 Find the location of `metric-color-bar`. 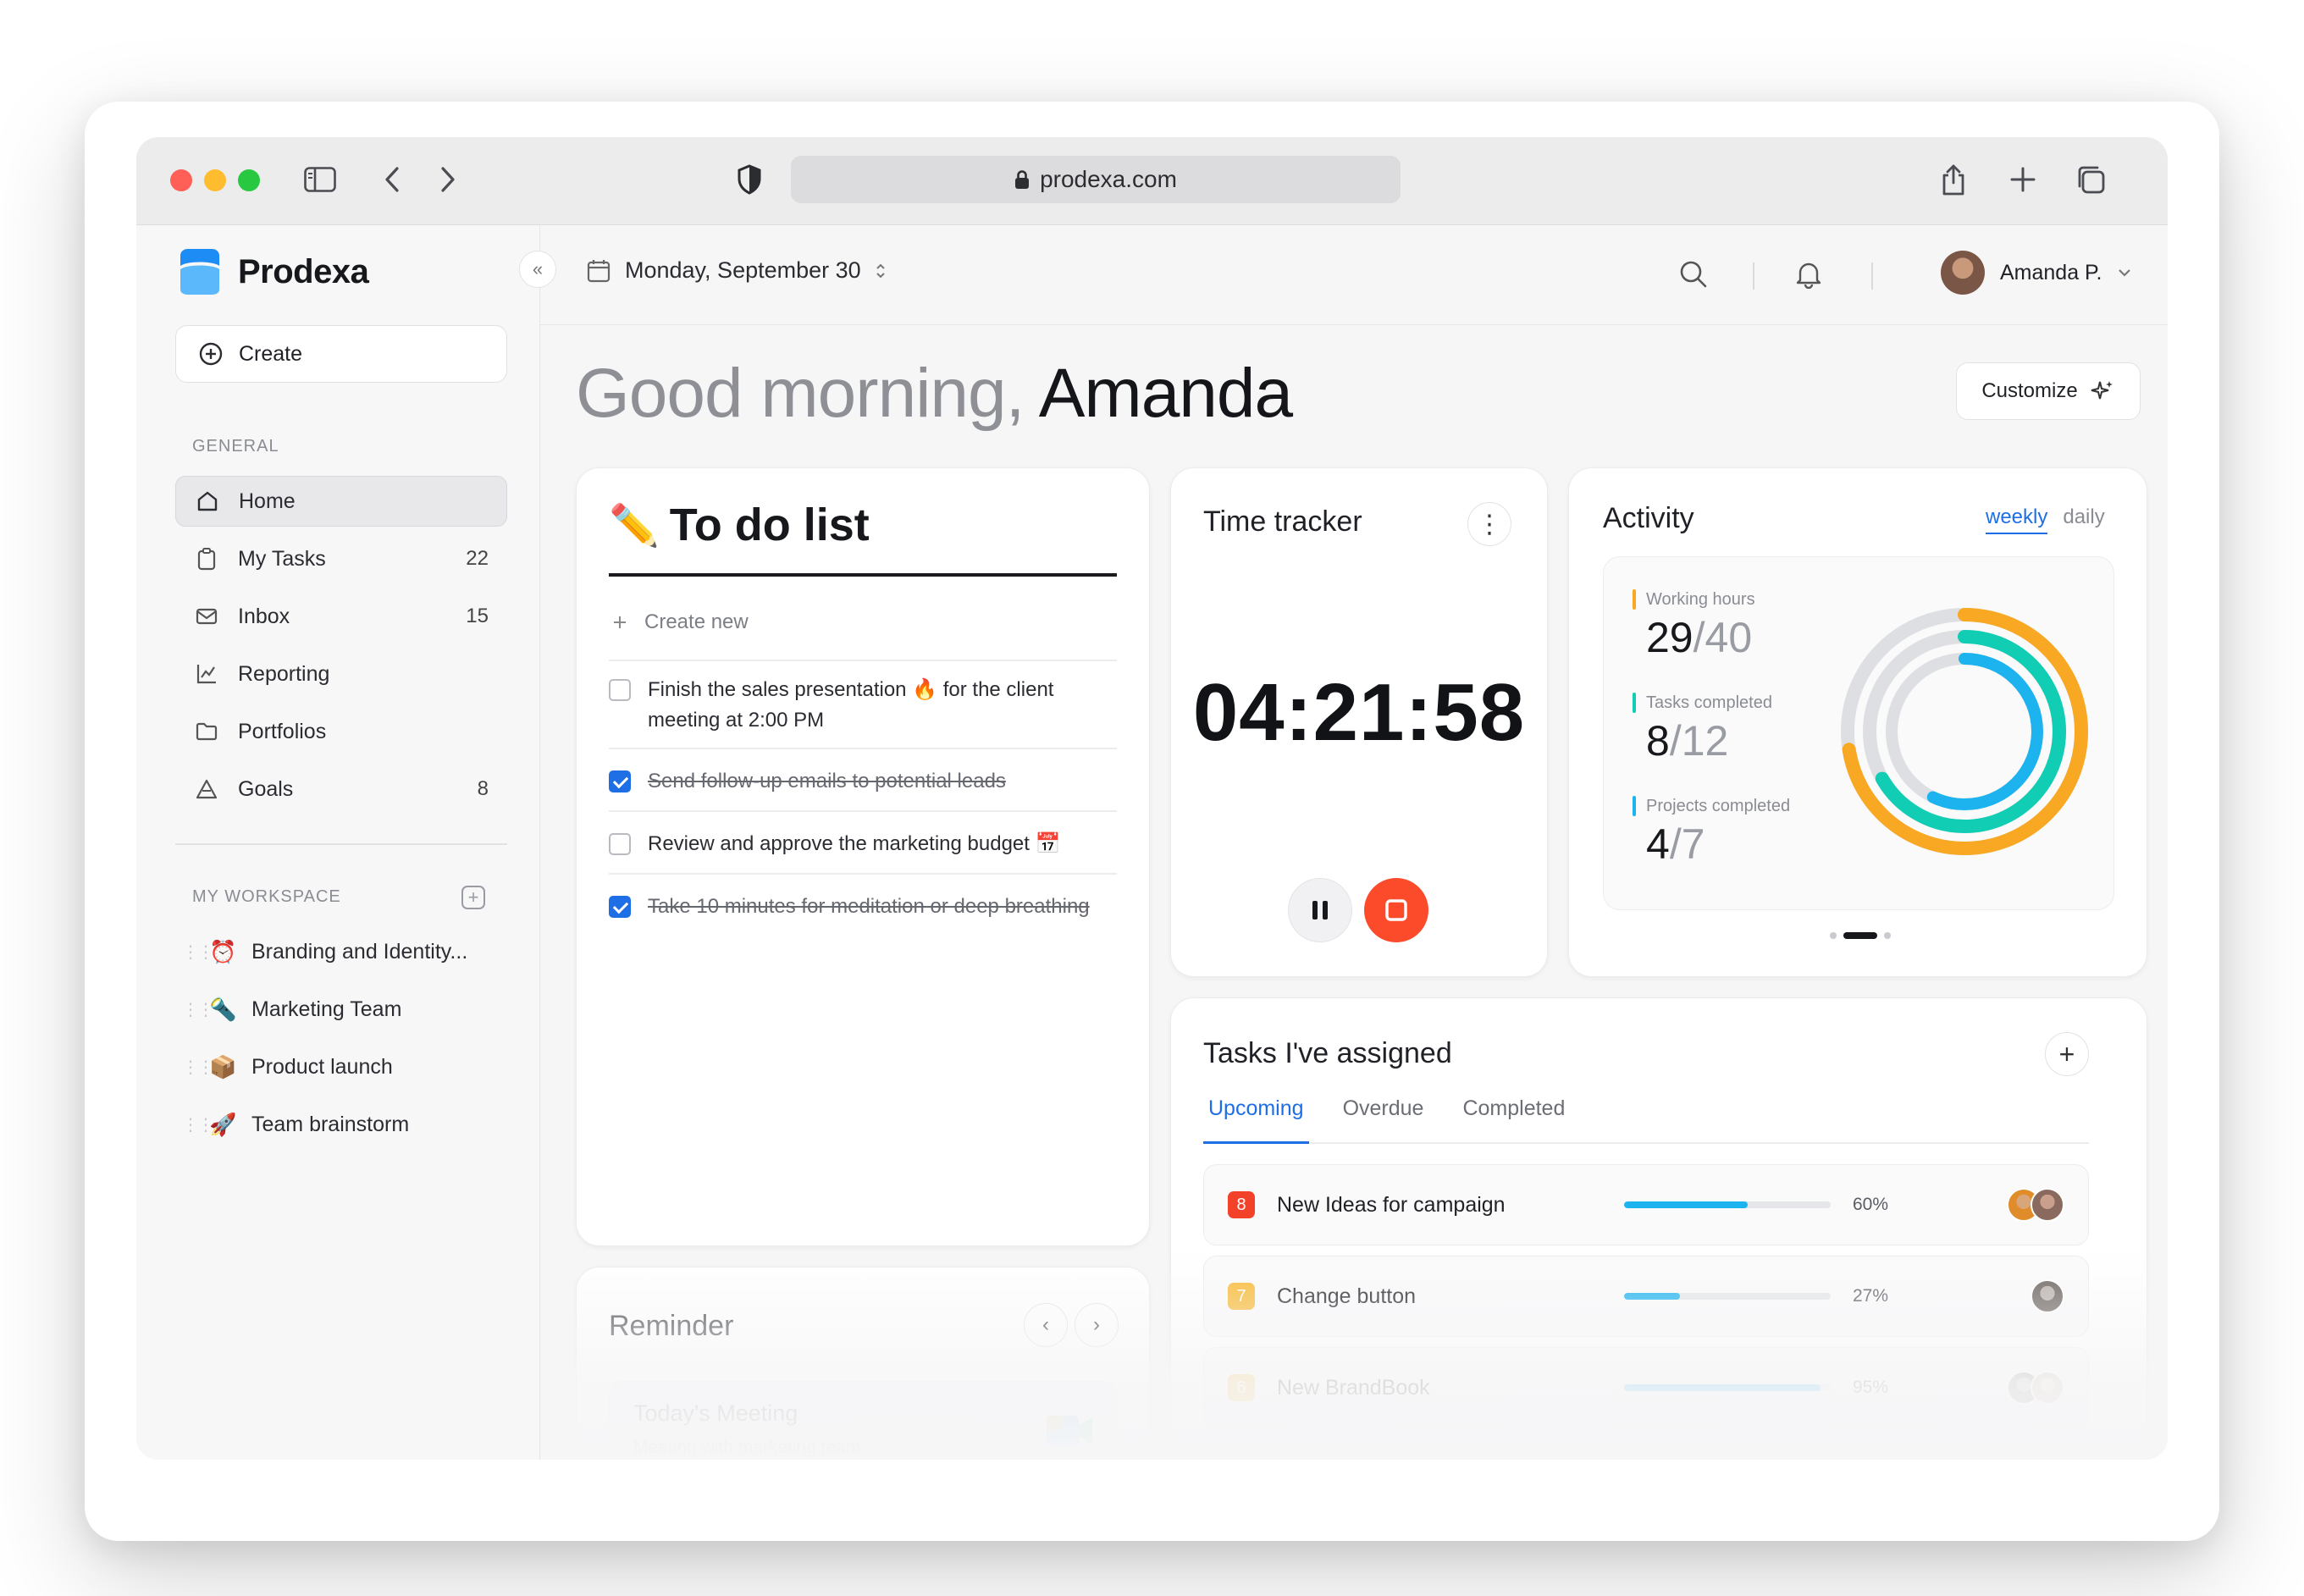

metric-color-bar is located at coordinates (1634, 599).